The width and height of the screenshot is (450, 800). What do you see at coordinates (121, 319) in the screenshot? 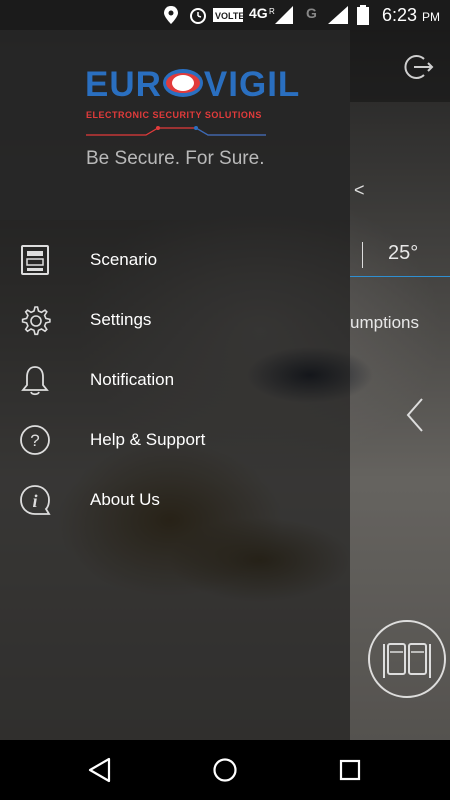
I see `menu-item-label: Settings` at bounding box center [121, 319].